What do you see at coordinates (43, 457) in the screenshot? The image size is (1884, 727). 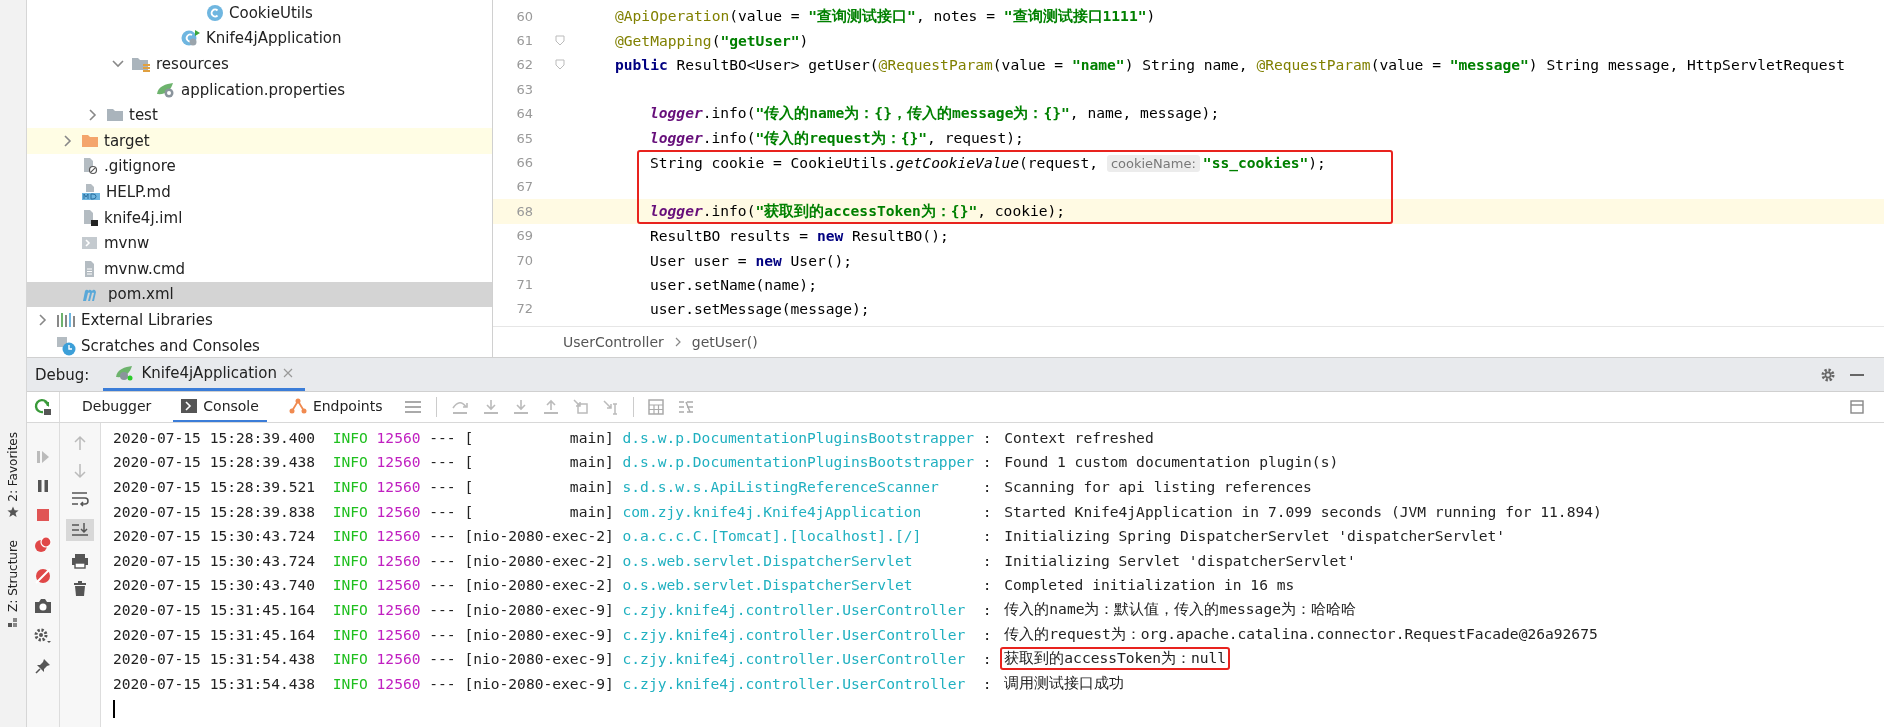 I see `resume-icon` at bounding box center [43, 457].